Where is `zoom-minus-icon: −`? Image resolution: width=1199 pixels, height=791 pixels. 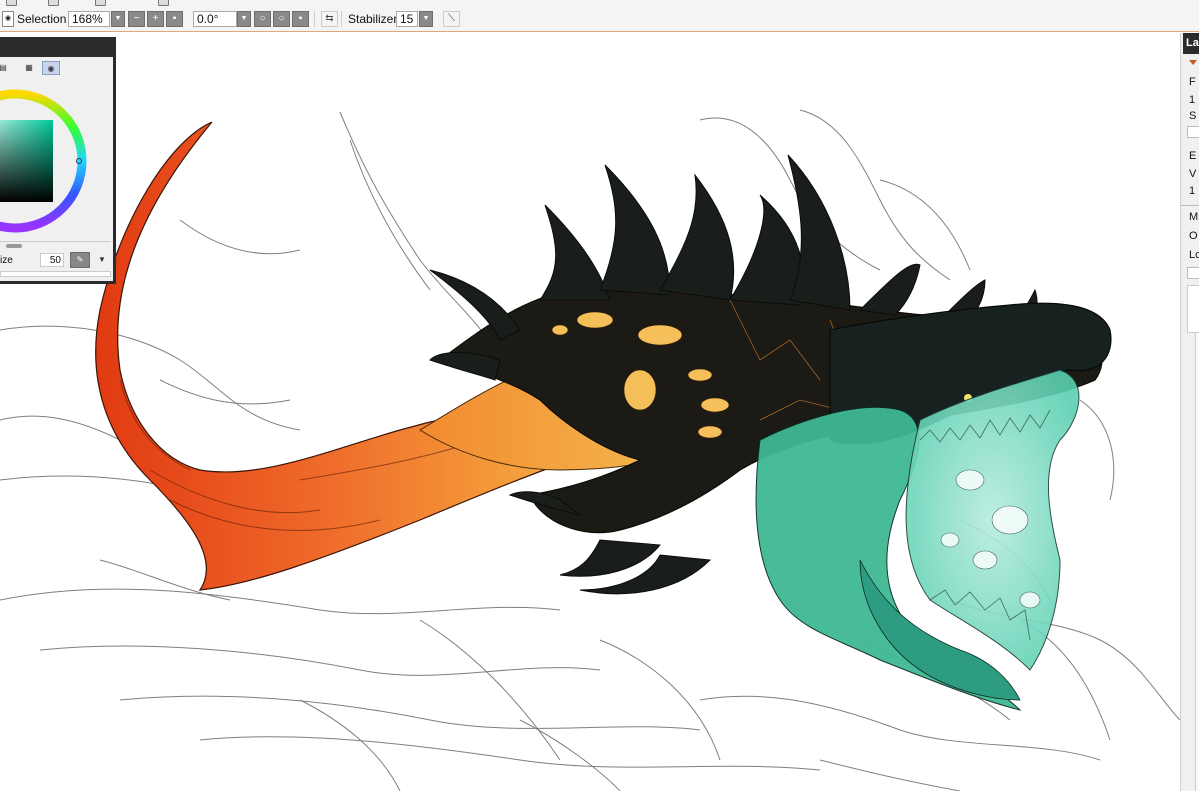
zoom-minus-icon: − is located at coordinates (136, 19).